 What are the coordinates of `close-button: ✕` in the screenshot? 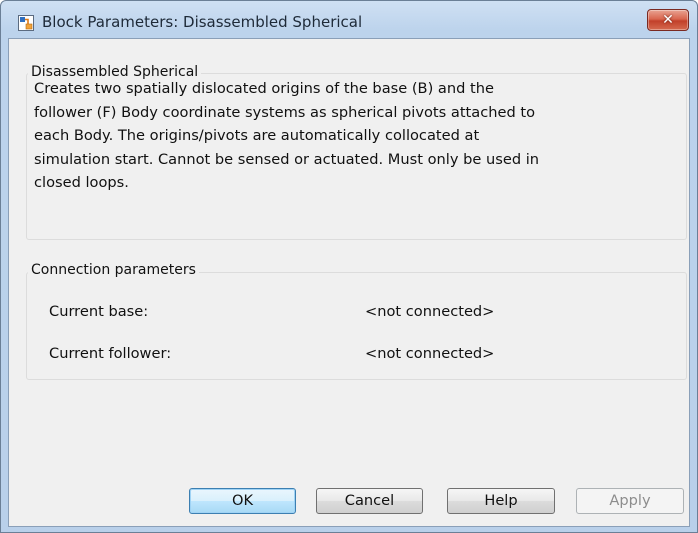 It's located at (668, 20).